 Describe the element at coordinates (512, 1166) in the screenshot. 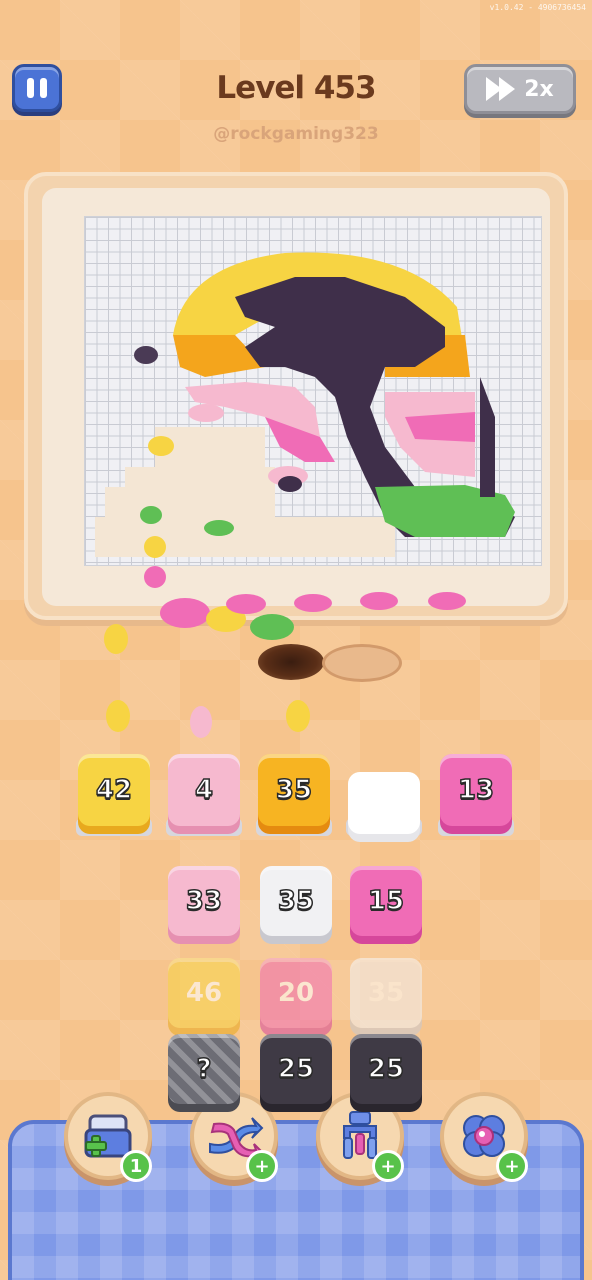

I see `hint-add-badge: +` at that location.